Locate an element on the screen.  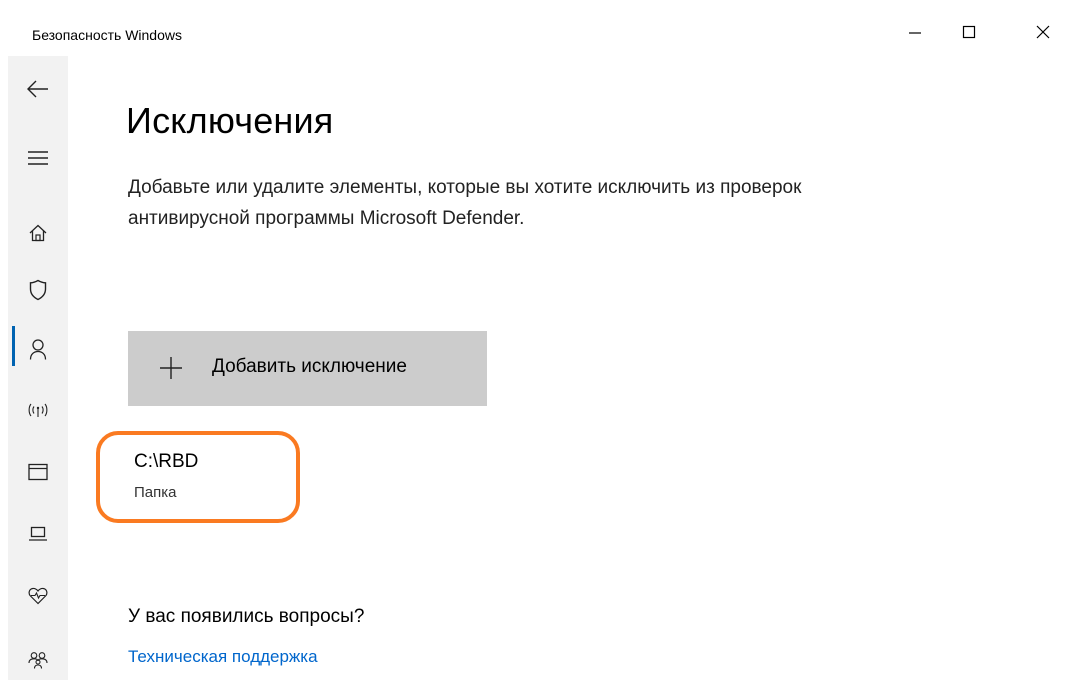
nav-item-family-options is located at coordinates (38, 658).